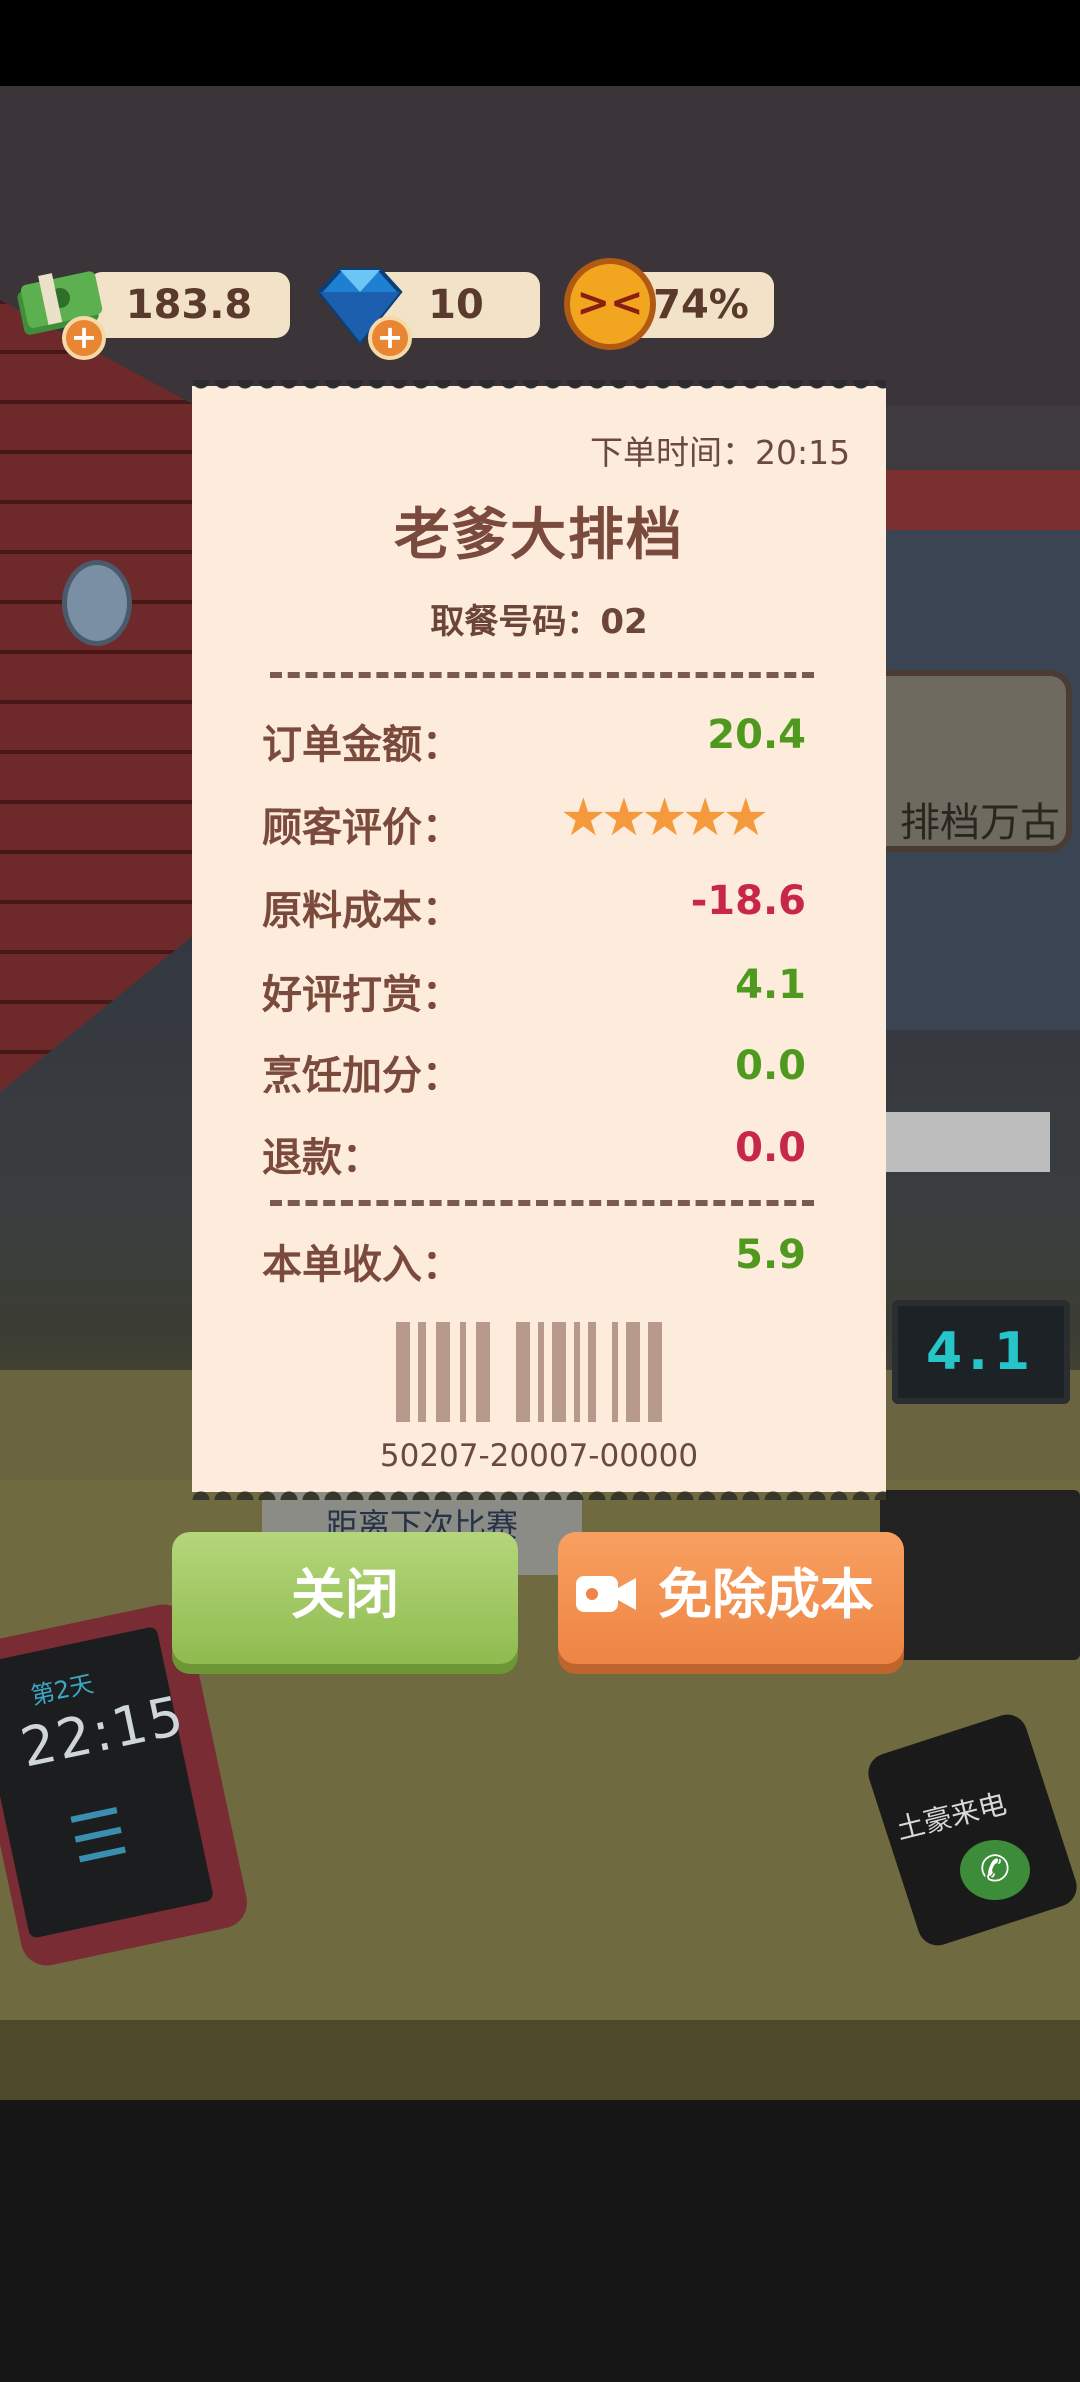 The width and height of the screenshot is (1080, 2382). I want to click on order-income-value: 5.9, so click(770, 1255).